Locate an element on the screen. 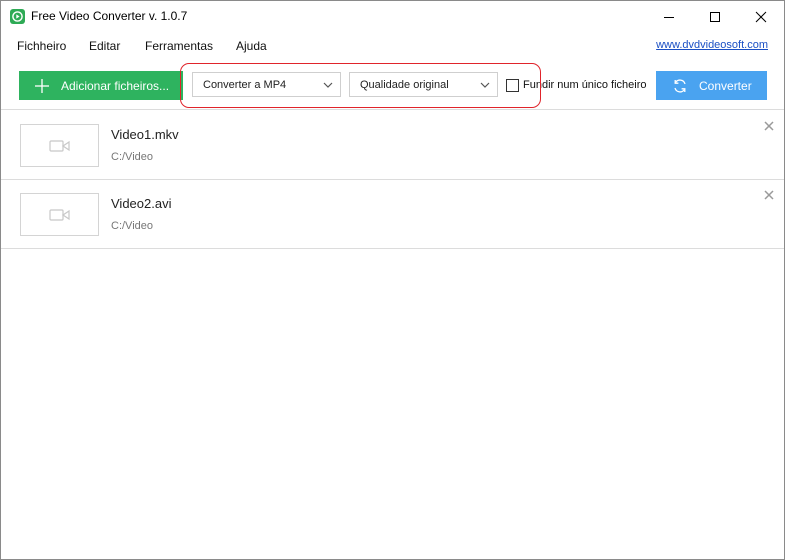 Image resolution: width=785 pixels, height=560 pixels. file-row: Video2.avi C:/Video is located at coordinates (392, 214).